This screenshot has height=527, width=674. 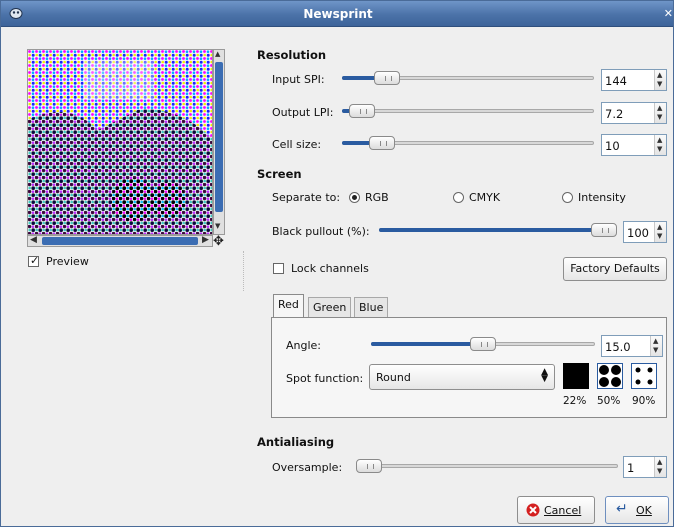 I want to click on black-pullout-spinbox: 100 ▲ ▼, so click(x=645, y=232).